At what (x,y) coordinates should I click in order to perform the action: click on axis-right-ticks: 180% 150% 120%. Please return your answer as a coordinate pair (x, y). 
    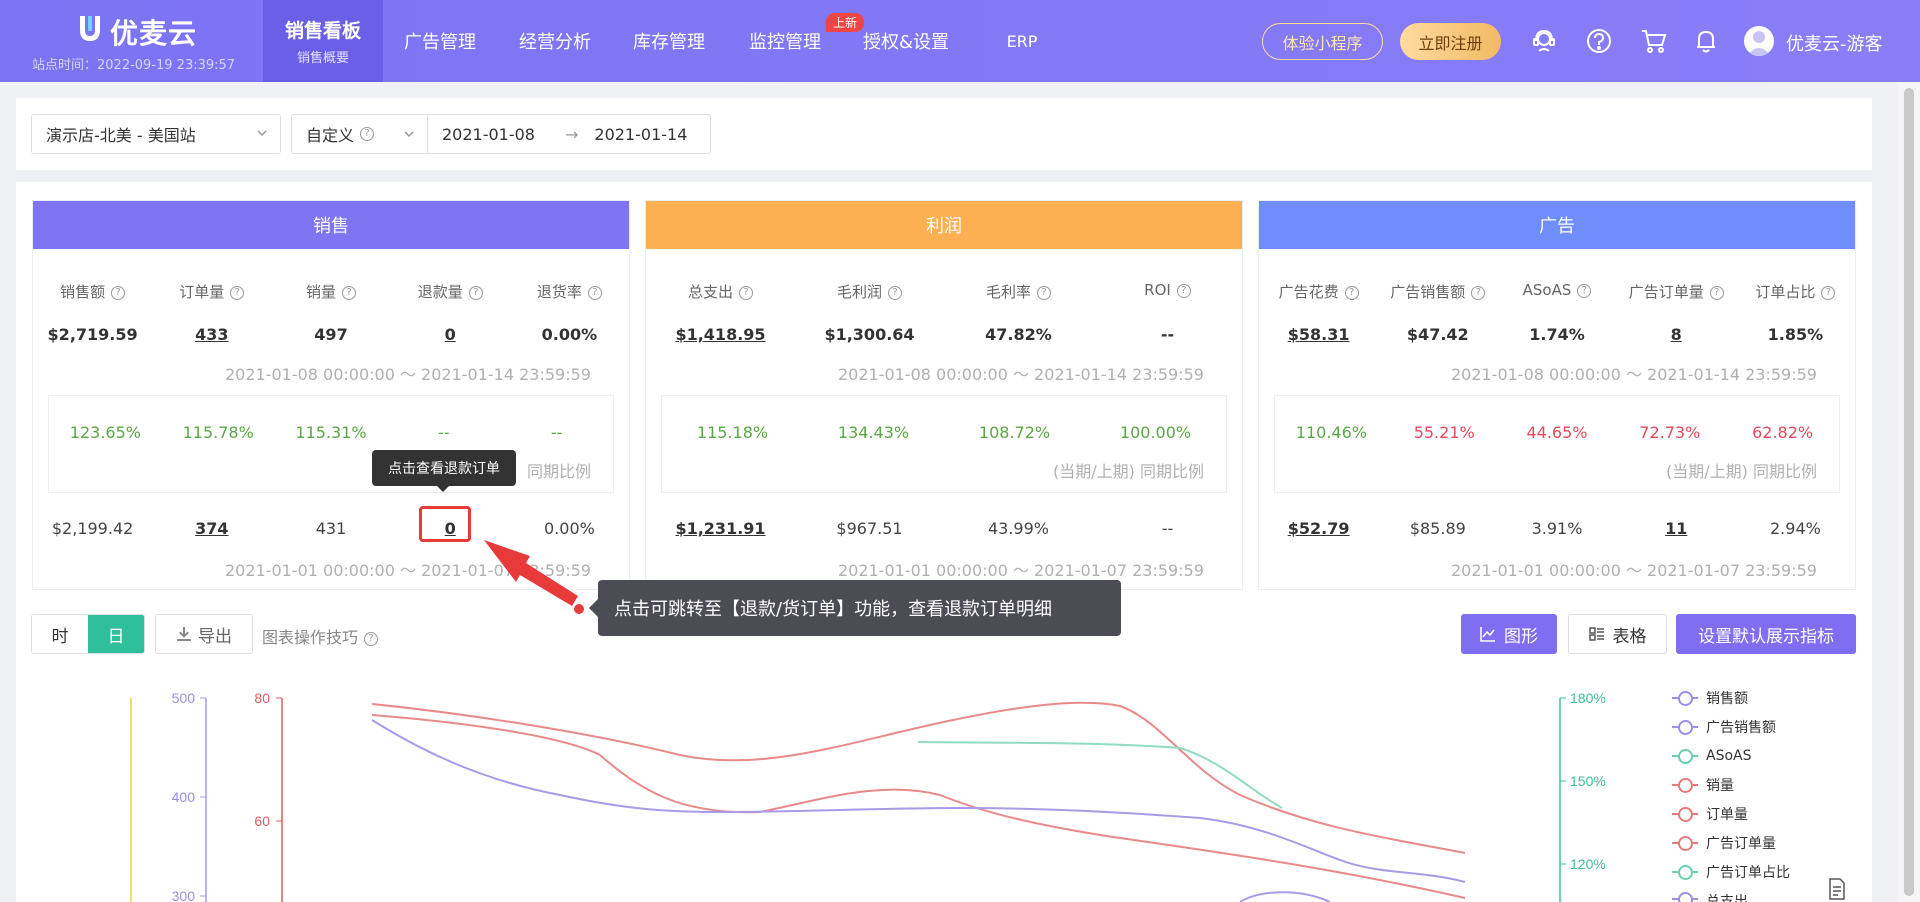
    Looking at the image, I should click on (1583, 781).